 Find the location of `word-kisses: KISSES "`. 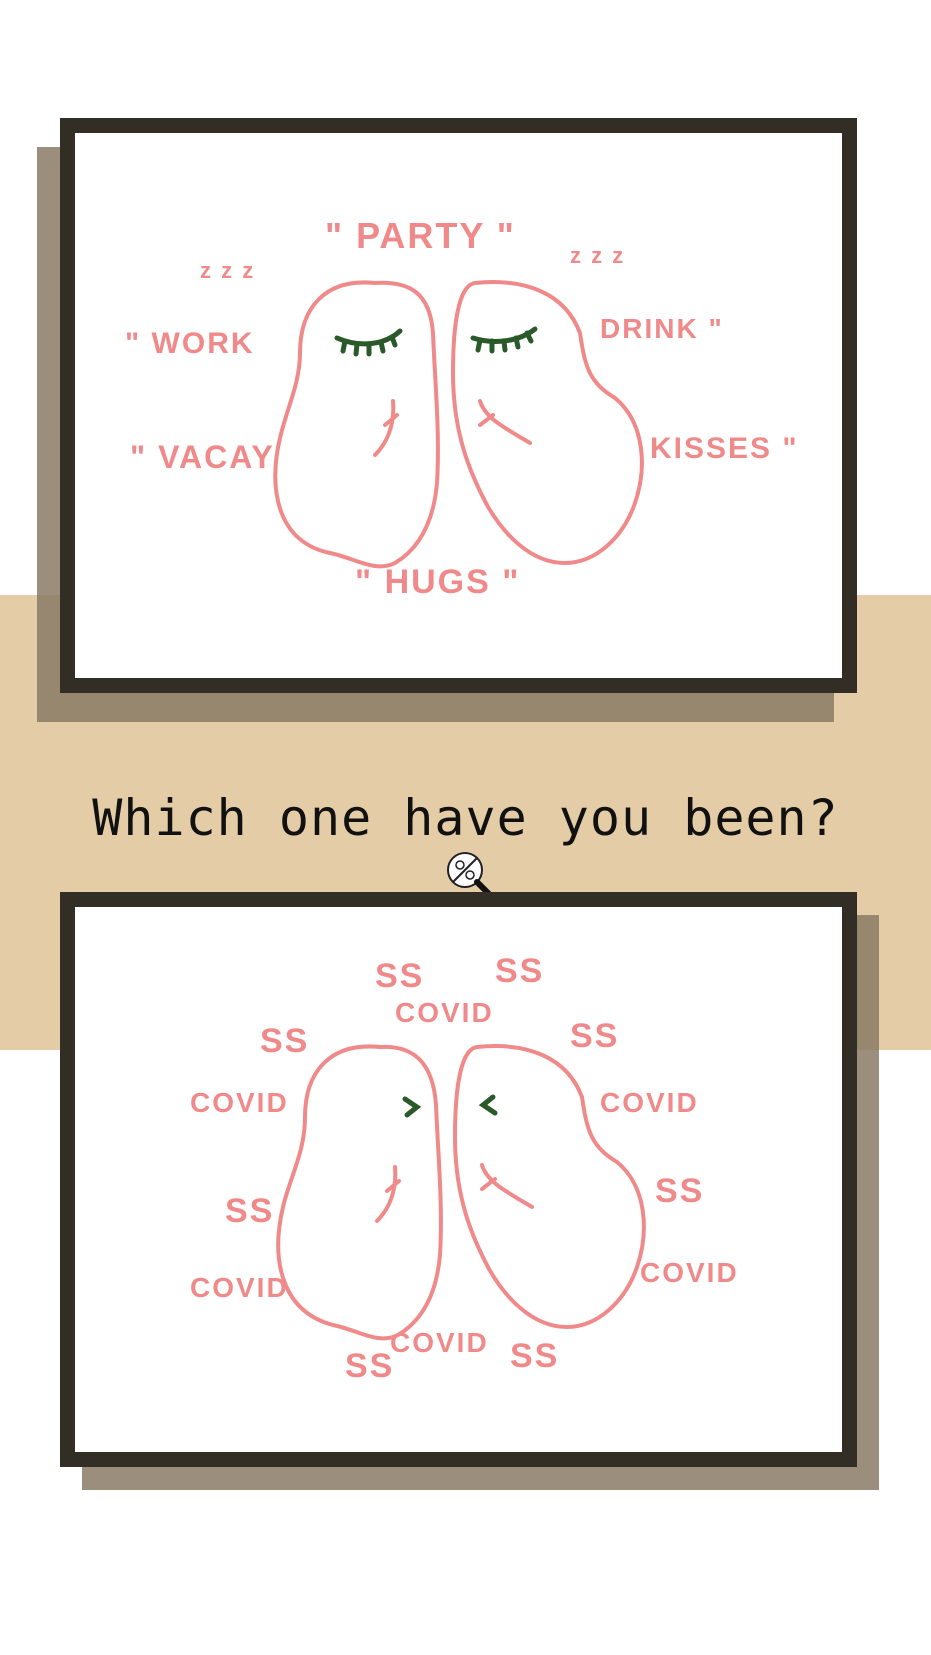

word-kisses: KISSES " is located at coordinates (724, 448).